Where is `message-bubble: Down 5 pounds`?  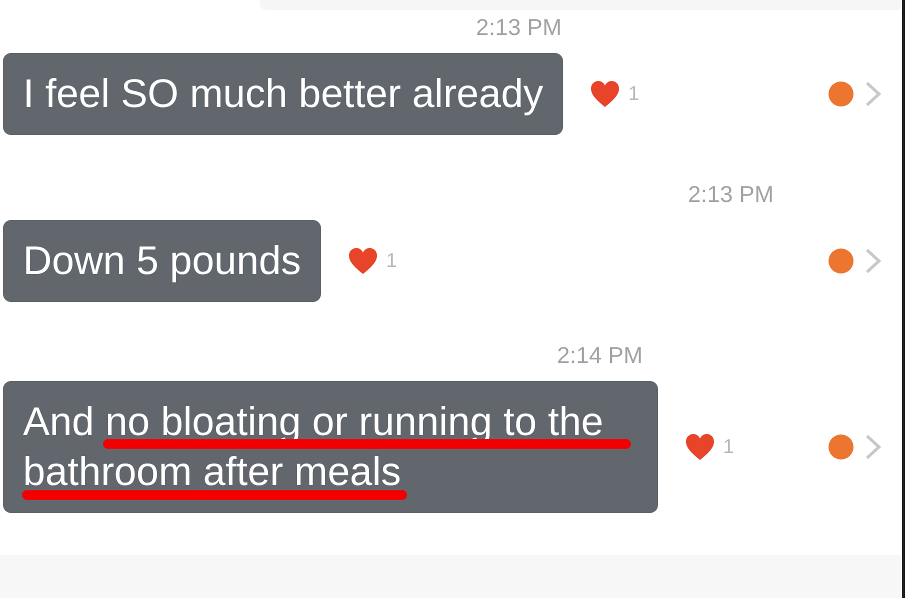 message-bubble: Down 5 pounds is located at coordinates (162, 261).